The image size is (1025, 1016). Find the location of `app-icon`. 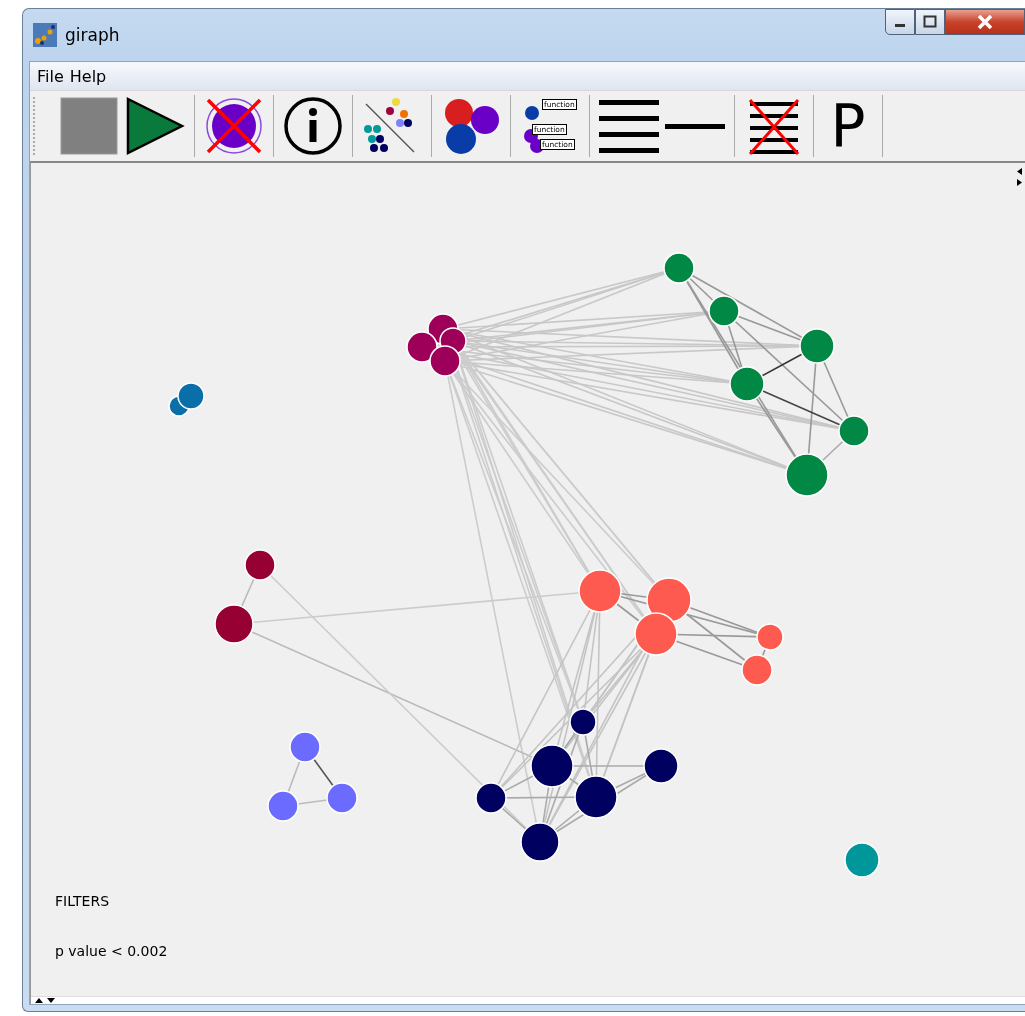

app-icon is located at coordinates (45, 35).